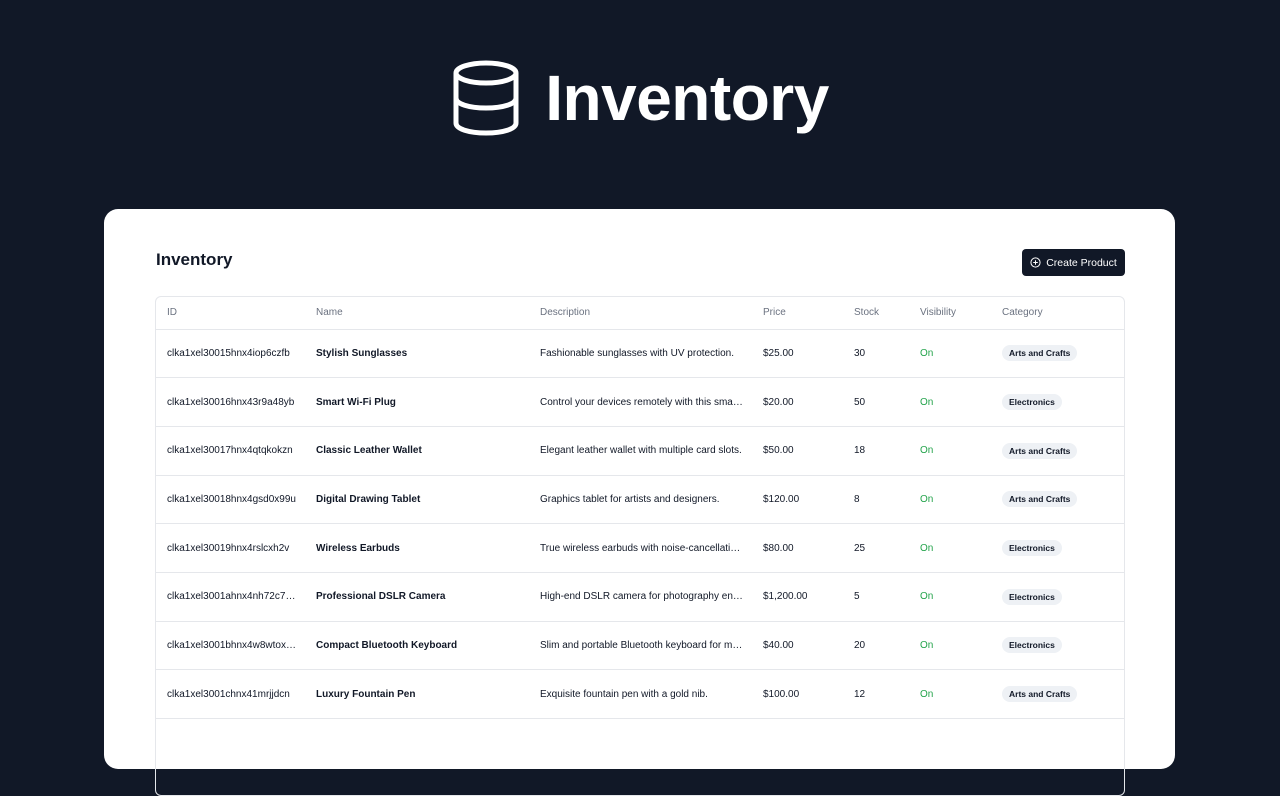  Describe the element at coordinates (797, 694) in the screenshot. I see `cell-price: $100.00` at that location.